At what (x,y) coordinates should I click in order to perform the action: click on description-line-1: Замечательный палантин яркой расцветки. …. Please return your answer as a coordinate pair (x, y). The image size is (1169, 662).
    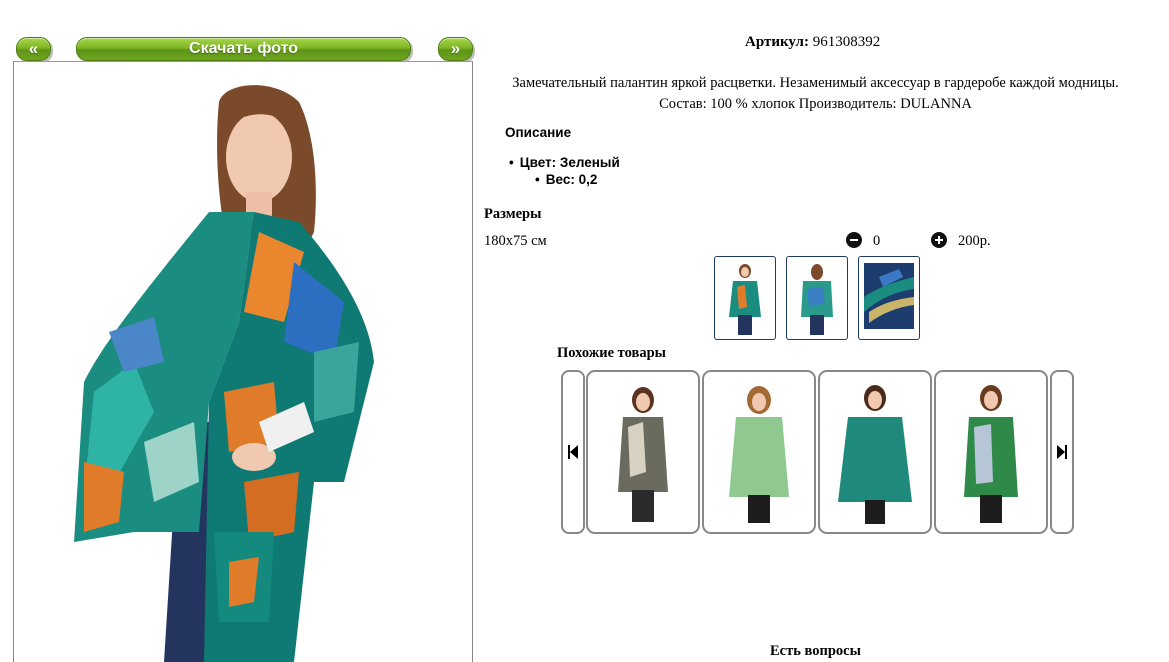
    Looking at the image, I should click on (815, 83).